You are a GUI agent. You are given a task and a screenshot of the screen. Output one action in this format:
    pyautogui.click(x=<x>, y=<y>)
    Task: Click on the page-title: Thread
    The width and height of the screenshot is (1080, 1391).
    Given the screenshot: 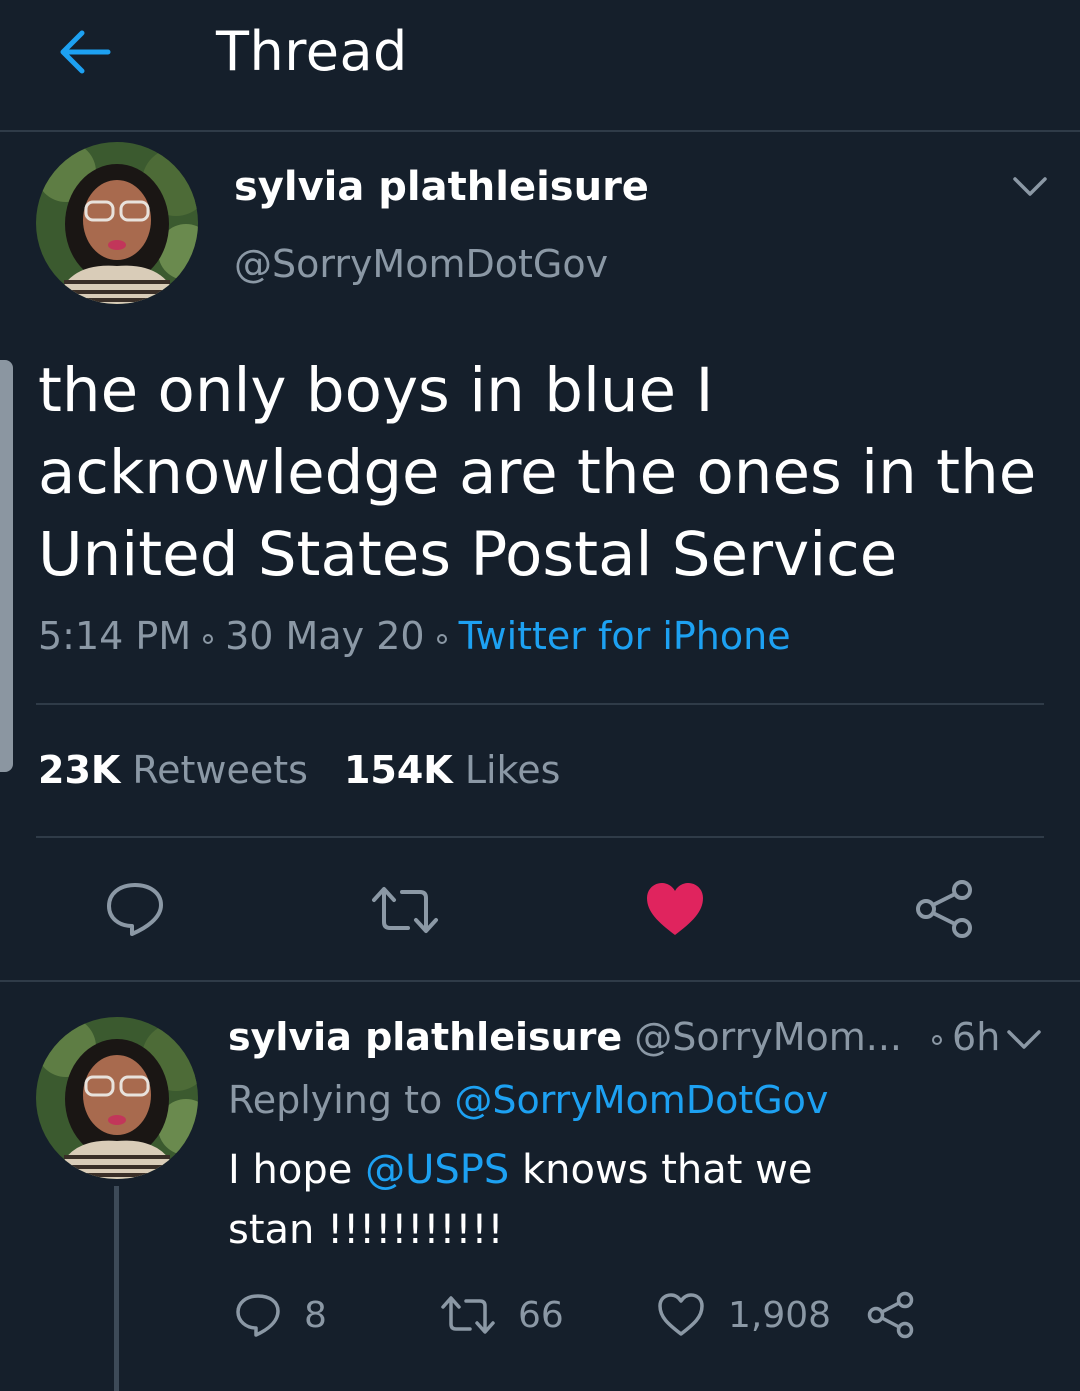 What is the action you would take?
    pyautogui.click(x=312, y=51)
    